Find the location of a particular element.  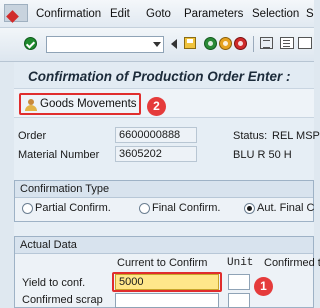

chevron-down-icon is located at coordinates (157, 44).